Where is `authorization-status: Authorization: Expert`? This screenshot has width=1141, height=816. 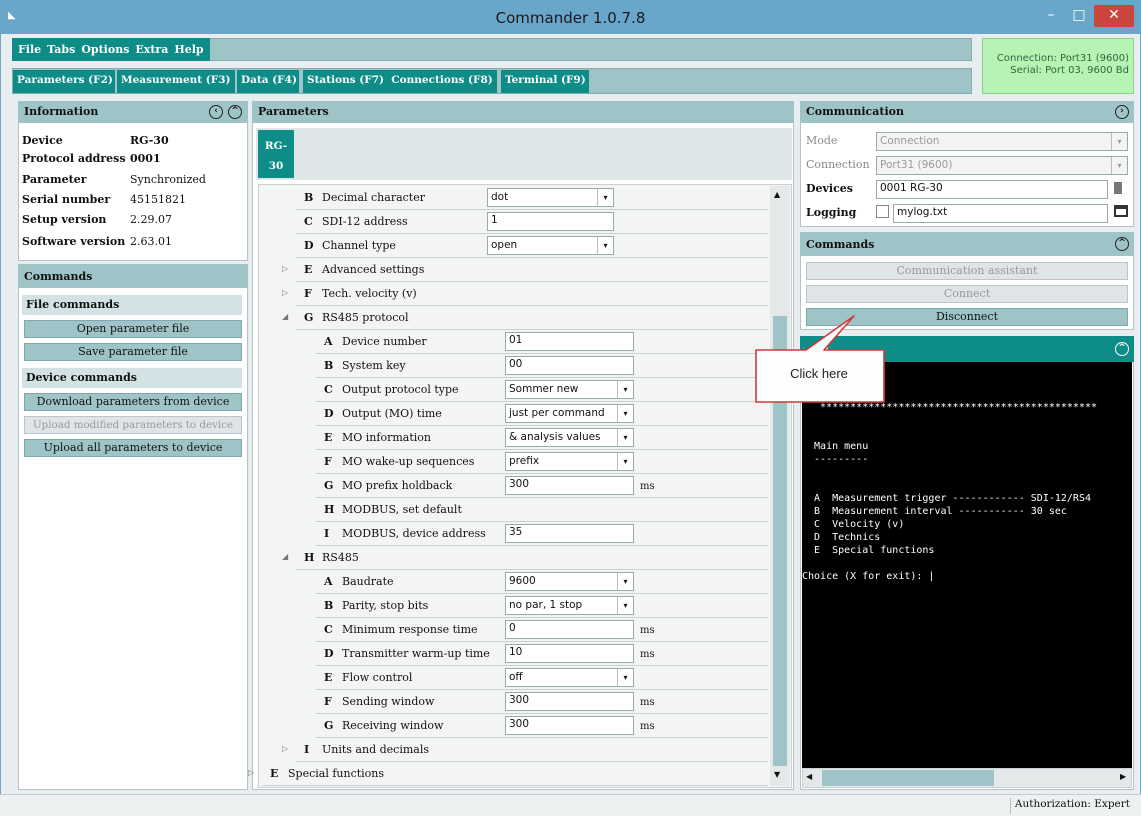
authorization-status: Authorization: Expert is located at coordinates (1072, 806).